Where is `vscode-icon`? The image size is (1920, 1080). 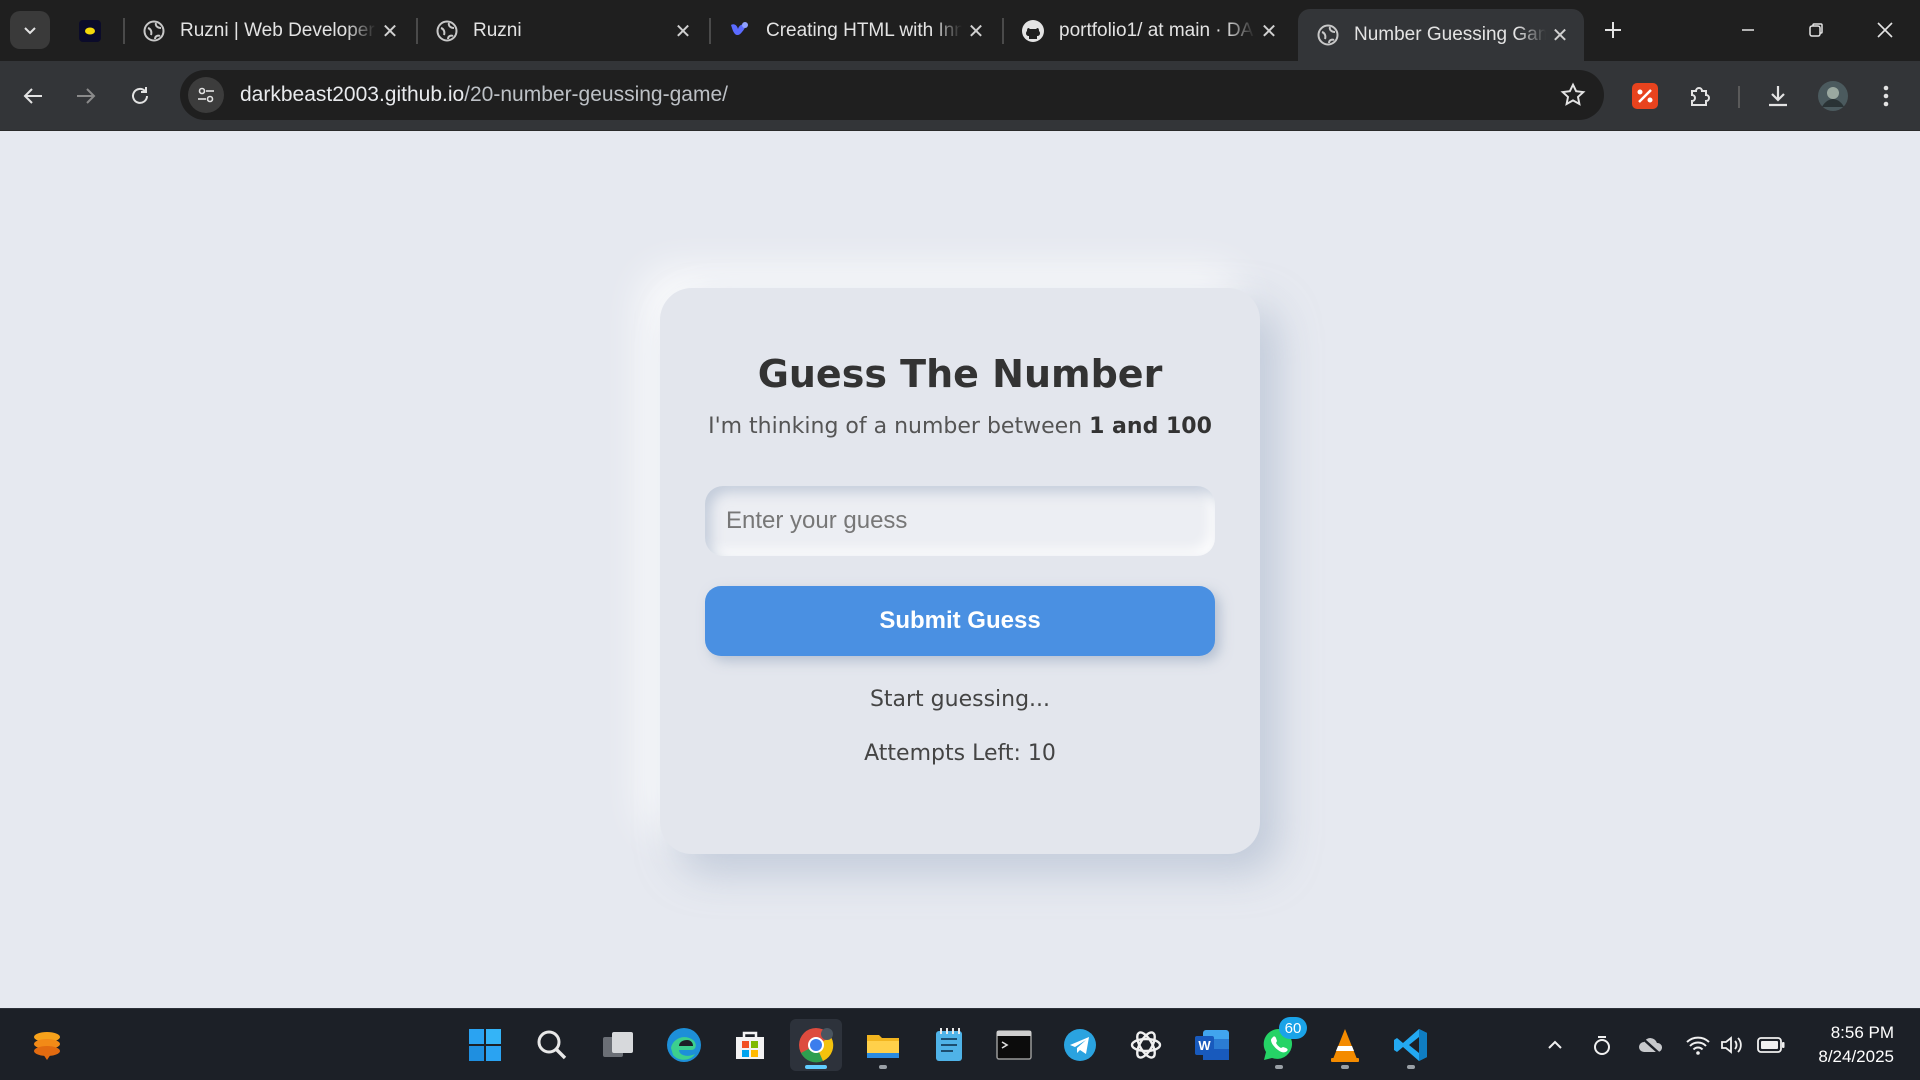 vscode-icon is located at coordinates (1410, 1045).